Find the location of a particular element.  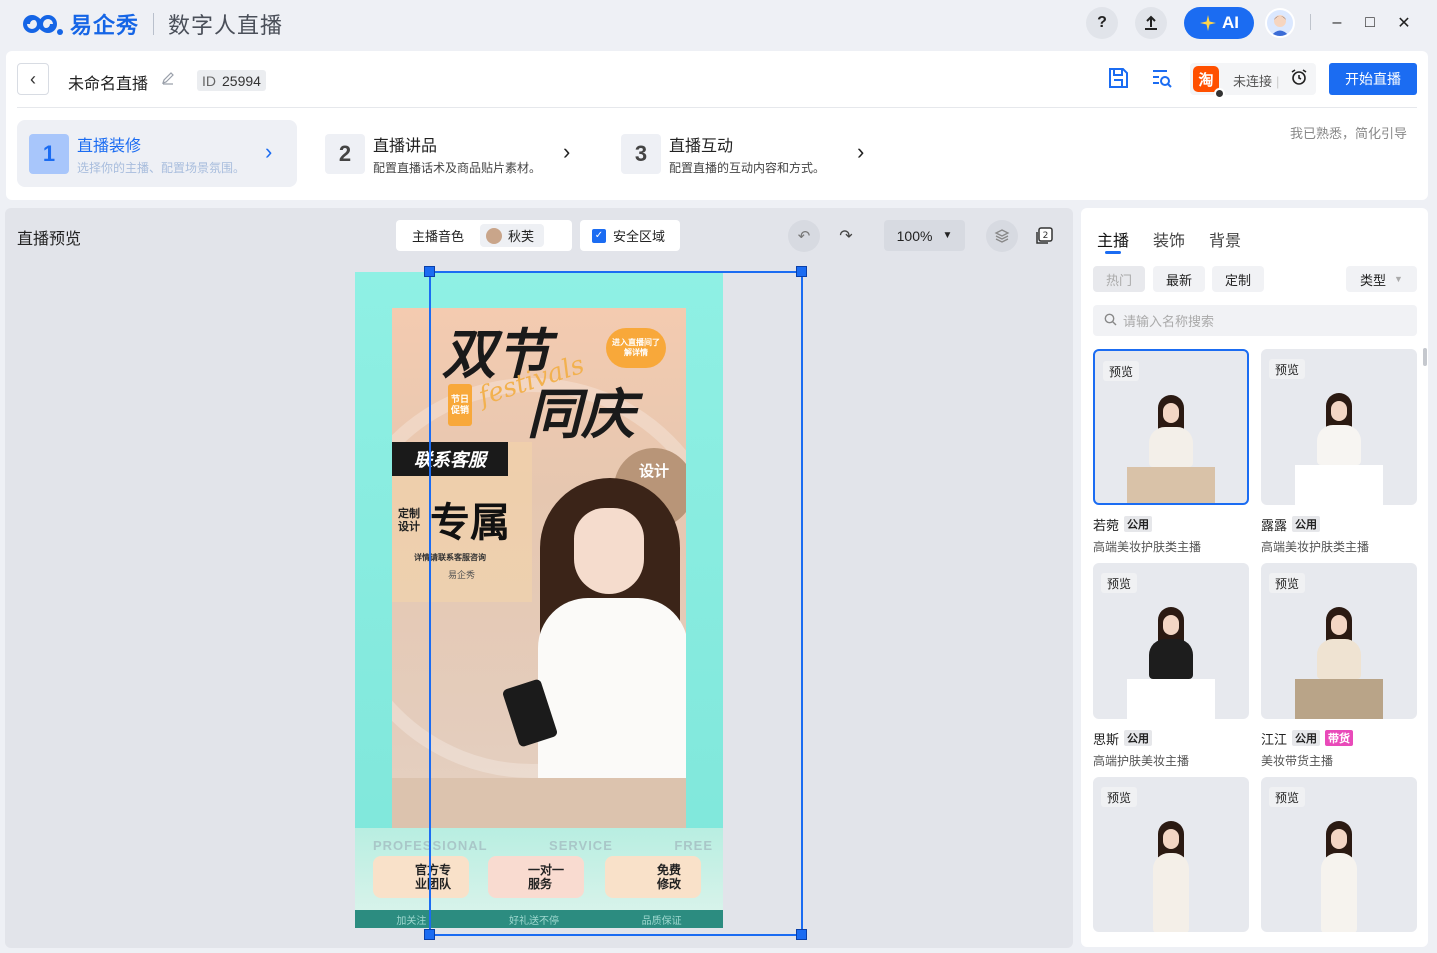

presenter-body is located at coordinates (612, 688).